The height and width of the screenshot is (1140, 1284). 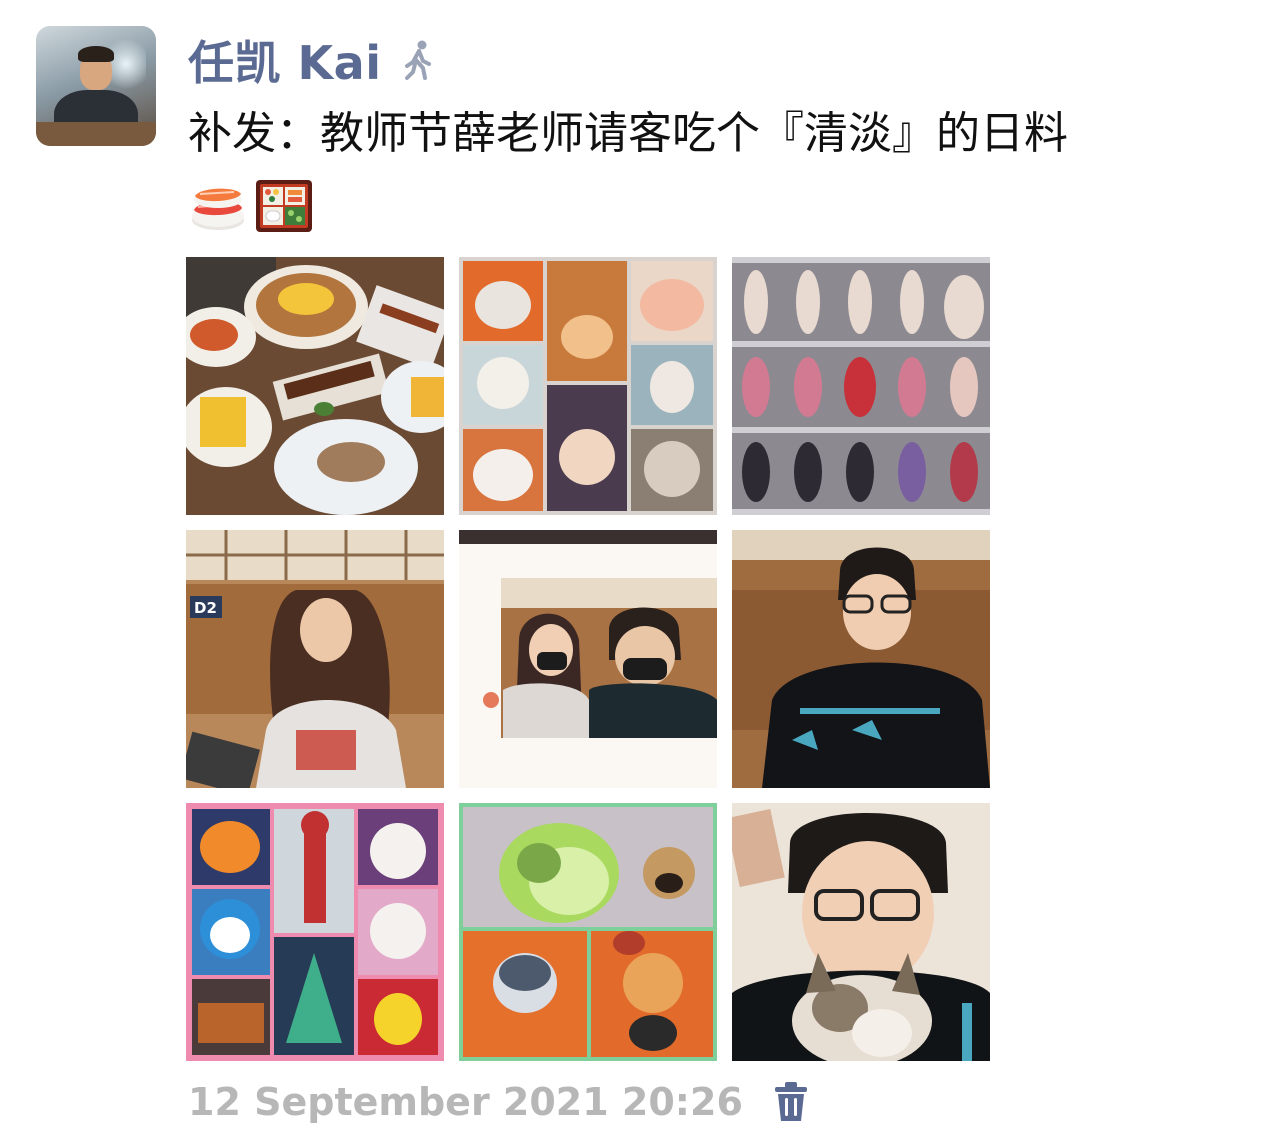 I want to click on avatar-bg-light, so click(x=126, y=64).